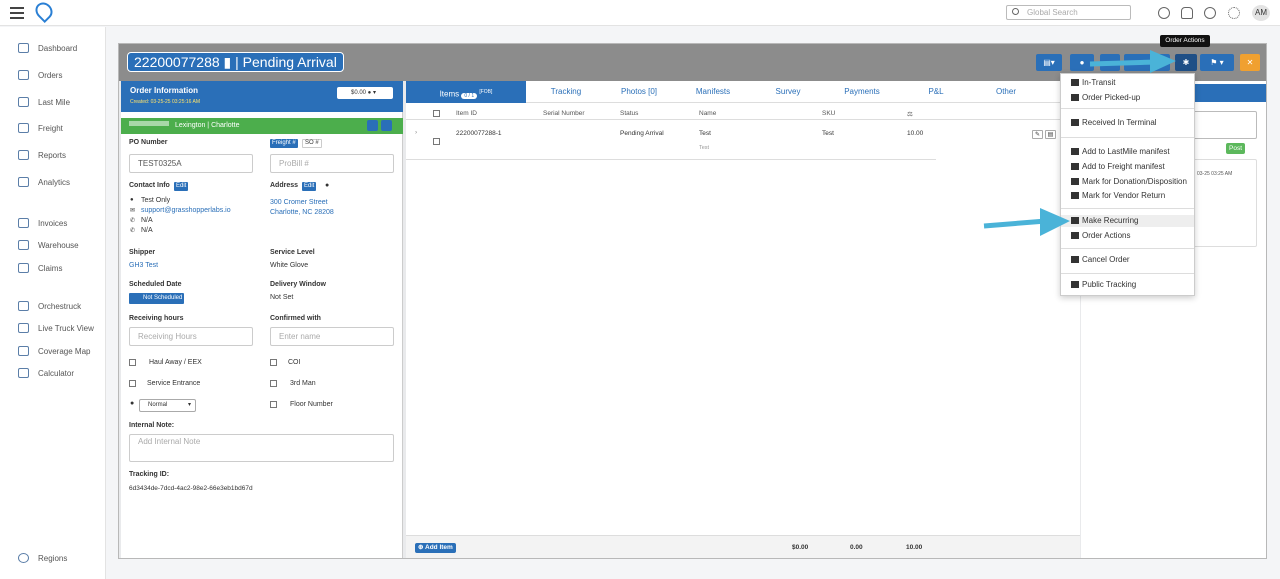 This screenshot has height=579, width=1280. I want to click on flag-button: ⚑ ▾, so click(1217, 62).